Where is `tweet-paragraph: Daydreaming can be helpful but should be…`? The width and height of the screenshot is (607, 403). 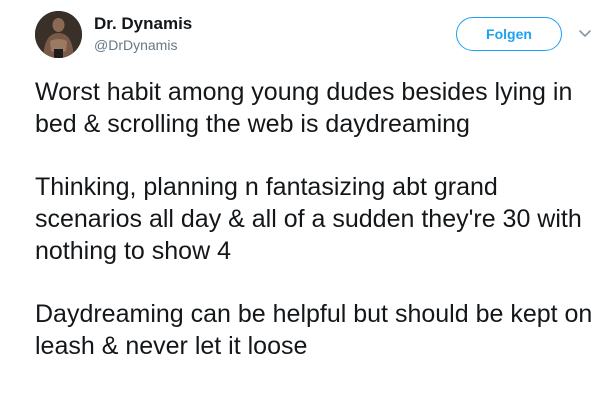 tweet-paragraph: Daydreaming can be helpful but should be… is located at coordinates (314, 330).